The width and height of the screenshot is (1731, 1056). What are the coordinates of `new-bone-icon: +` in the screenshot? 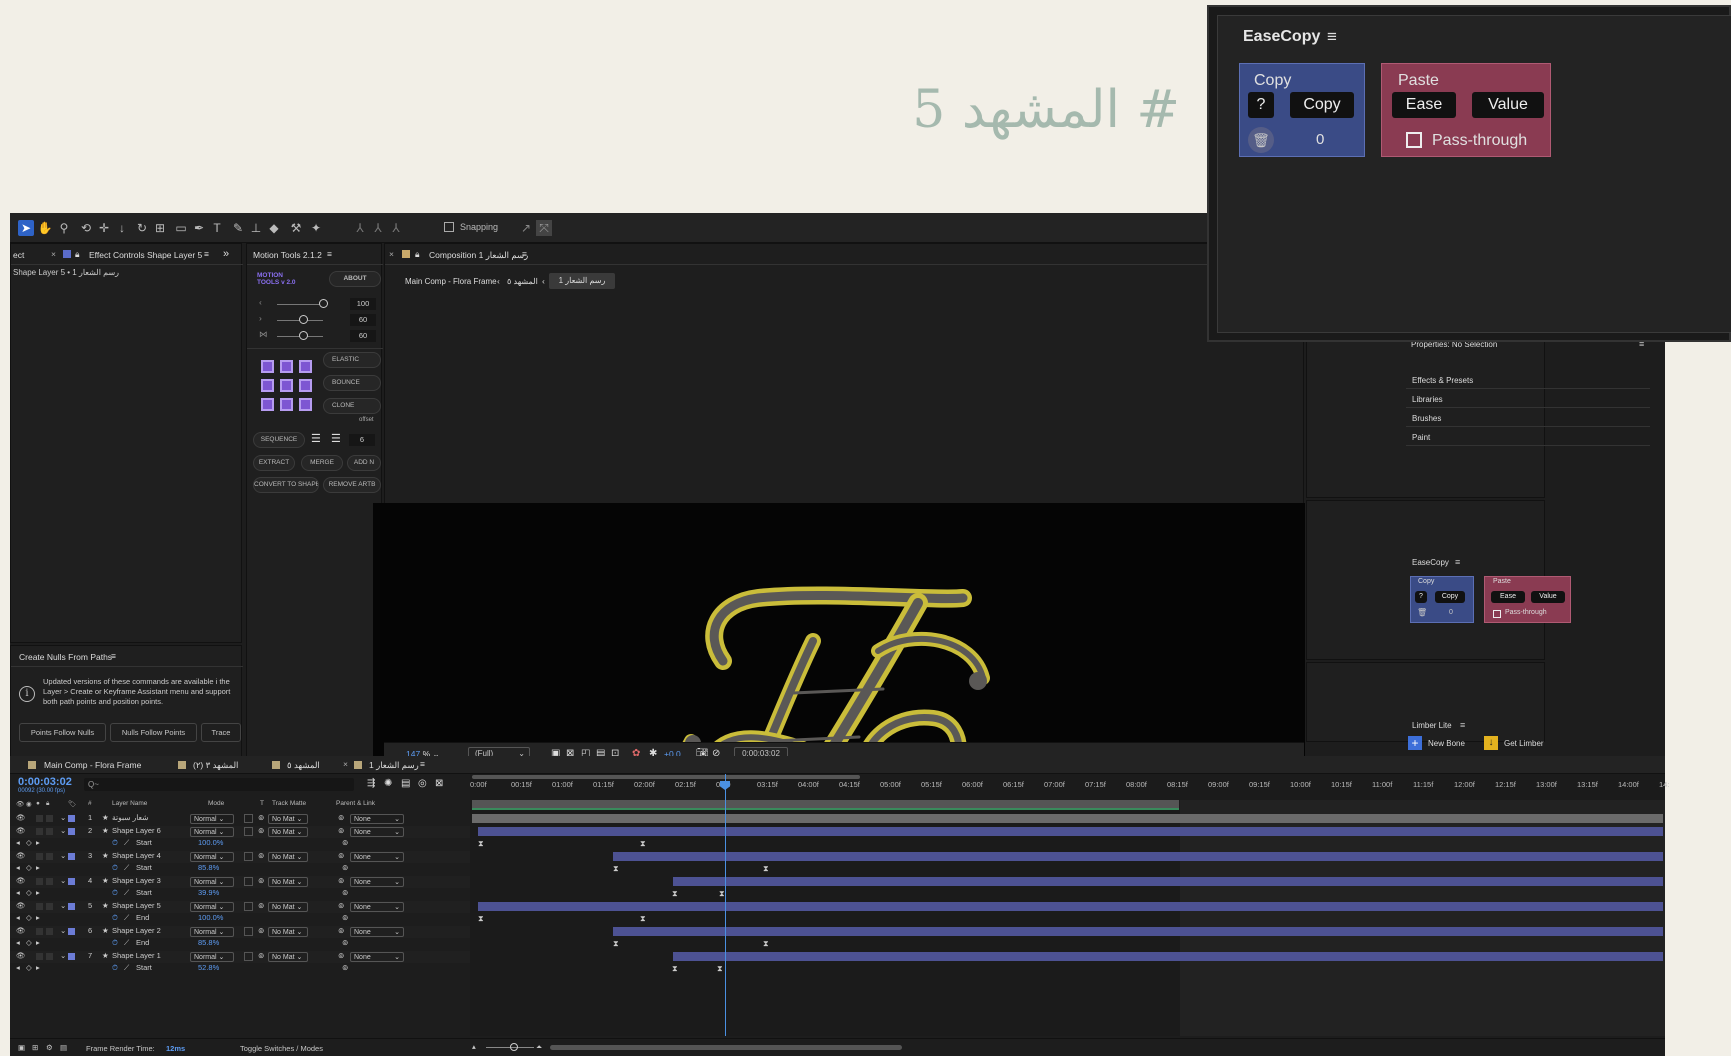 It's located at (1415, 743).